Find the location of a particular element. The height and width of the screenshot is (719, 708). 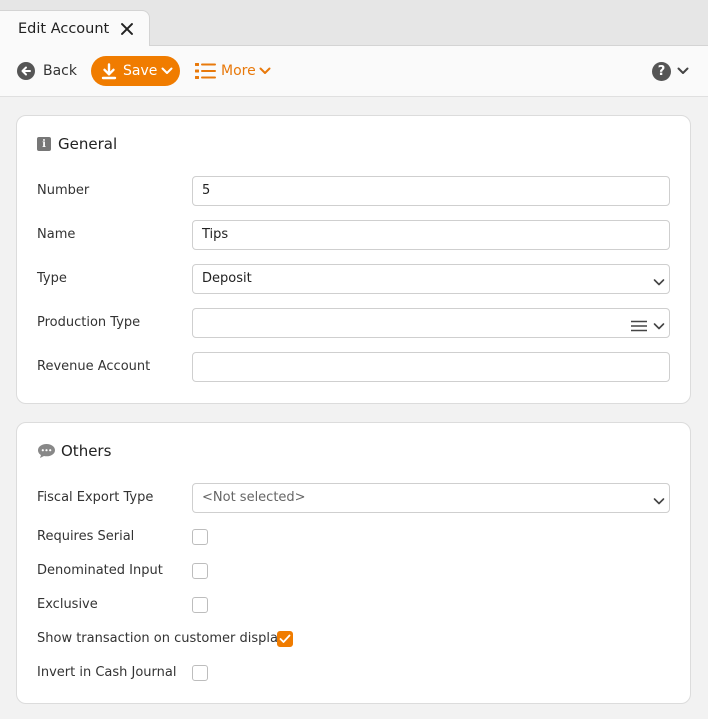

chat-bubble-icon is located at coordinates (46, 451).